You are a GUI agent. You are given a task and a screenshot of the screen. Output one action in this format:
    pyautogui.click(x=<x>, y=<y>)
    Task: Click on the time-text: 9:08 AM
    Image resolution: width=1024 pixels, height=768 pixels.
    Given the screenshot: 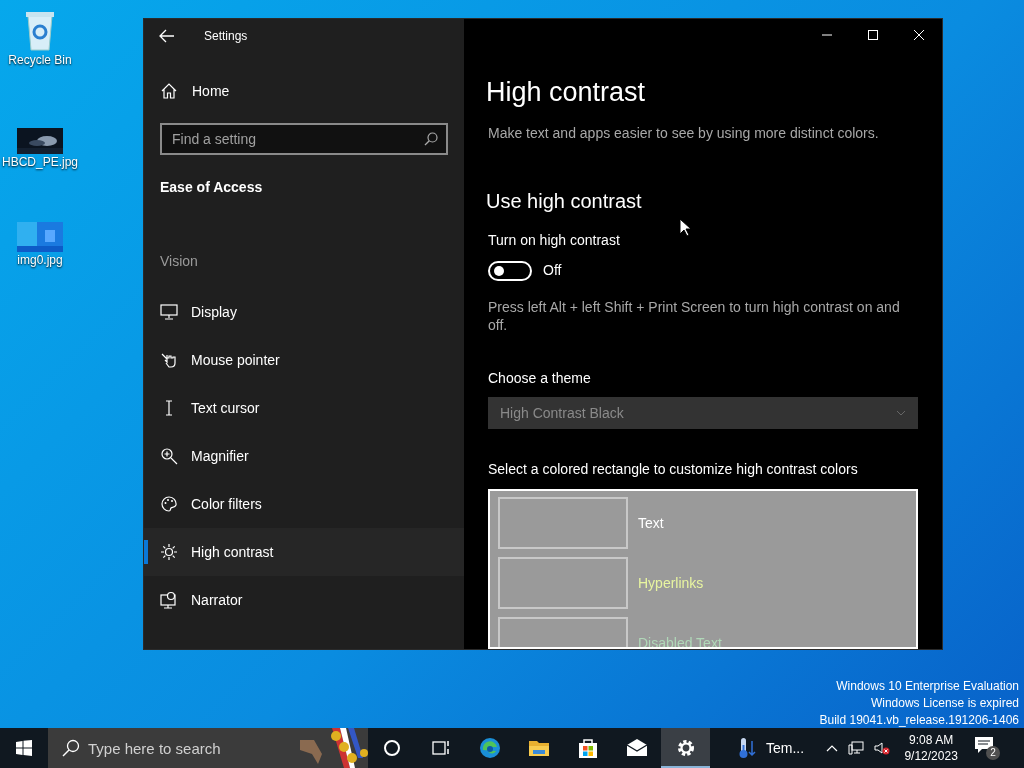 What is the action you would take?
    pyautogui.click(x=931, y=740)
    